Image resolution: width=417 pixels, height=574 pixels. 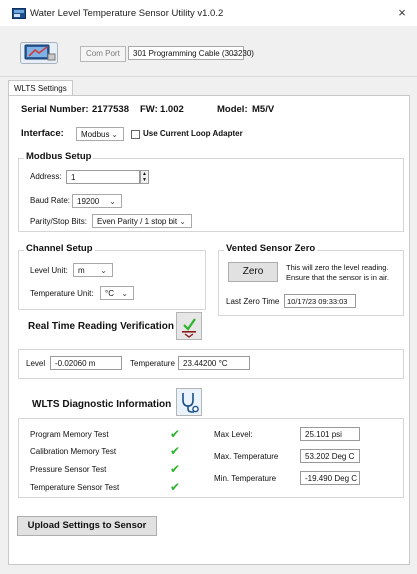 What do you see at coordinates (46, 176) in the screenshot?
I see `address-label: Address:` at bounding box center [46, 176].